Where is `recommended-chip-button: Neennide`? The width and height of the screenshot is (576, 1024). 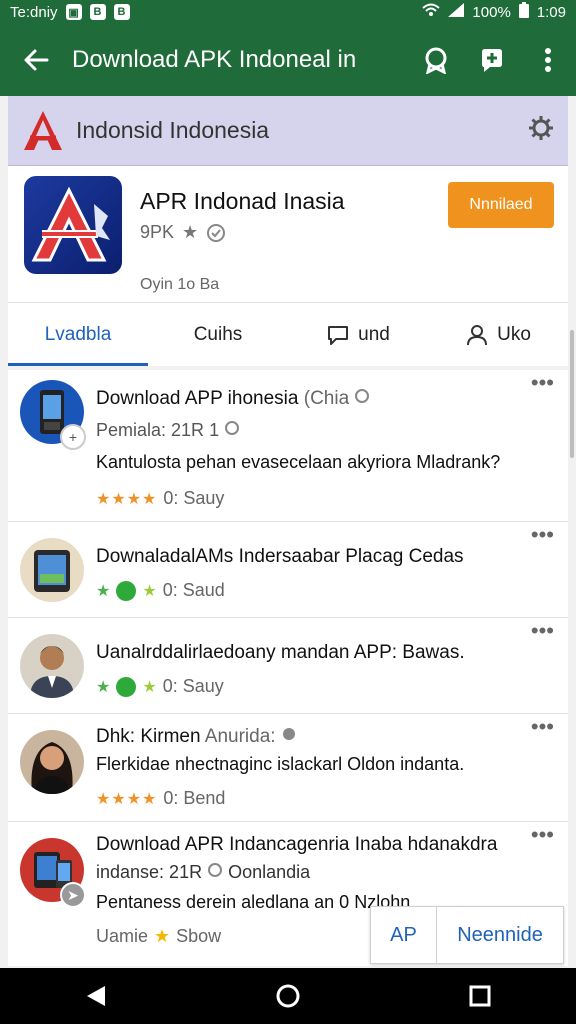
recommended-chip-button: Neennide is located at coordinates (500, 935).